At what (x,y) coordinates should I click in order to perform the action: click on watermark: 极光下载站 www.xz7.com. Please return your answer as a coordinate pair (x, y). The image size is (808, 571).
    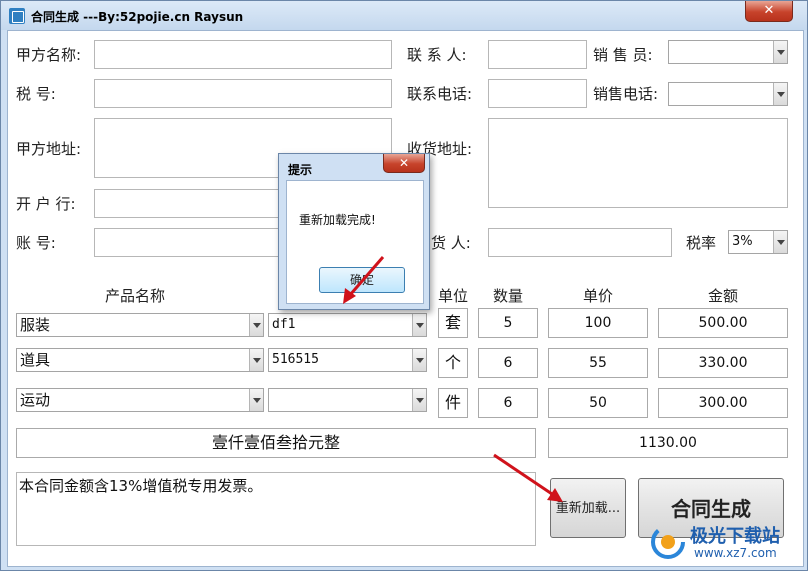
    Looking at the image, I should click on (725, 542).